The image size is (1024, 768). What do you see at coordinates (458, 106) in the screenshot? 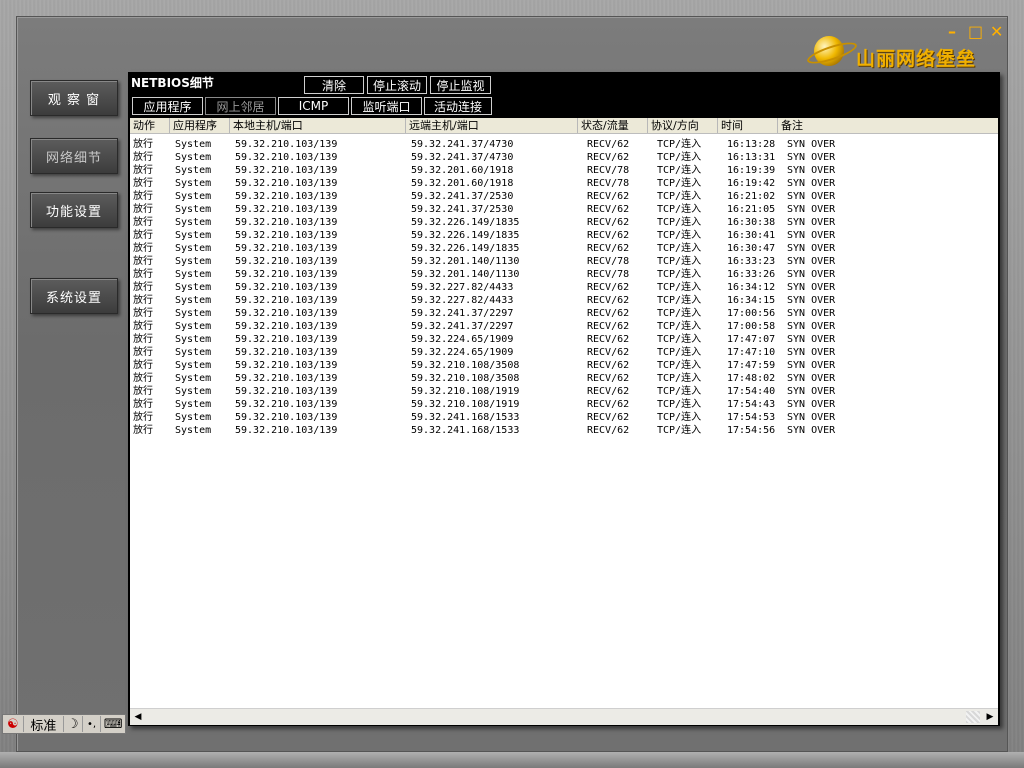
I see `tab-active-connections: 活动连接` at bounding box center [458, 106].